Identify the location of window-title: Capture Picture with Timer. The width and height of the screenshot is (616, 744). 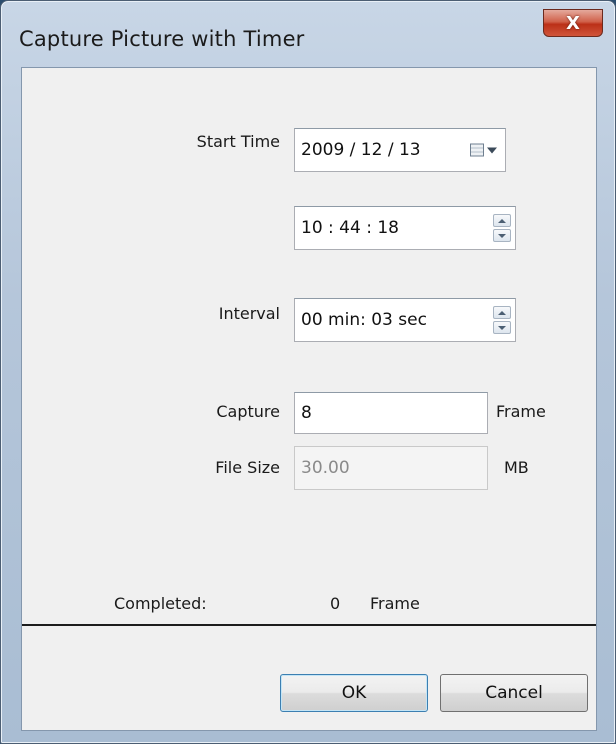
(162, 39).